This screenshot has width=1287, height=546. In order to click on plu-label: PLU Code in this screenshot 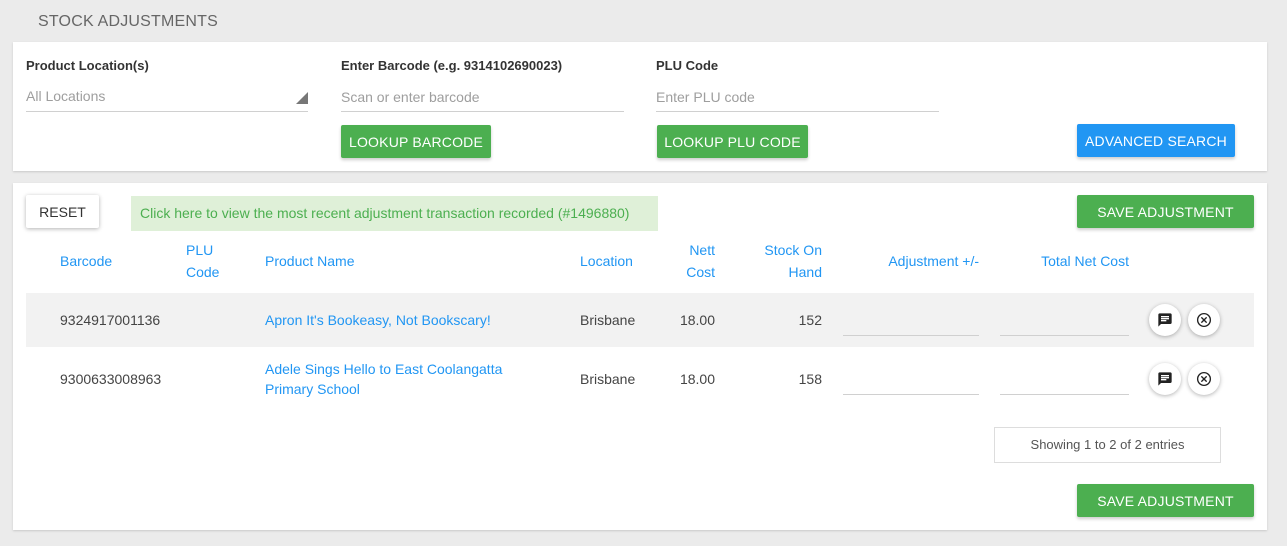, I will do `click(687, 65)`.